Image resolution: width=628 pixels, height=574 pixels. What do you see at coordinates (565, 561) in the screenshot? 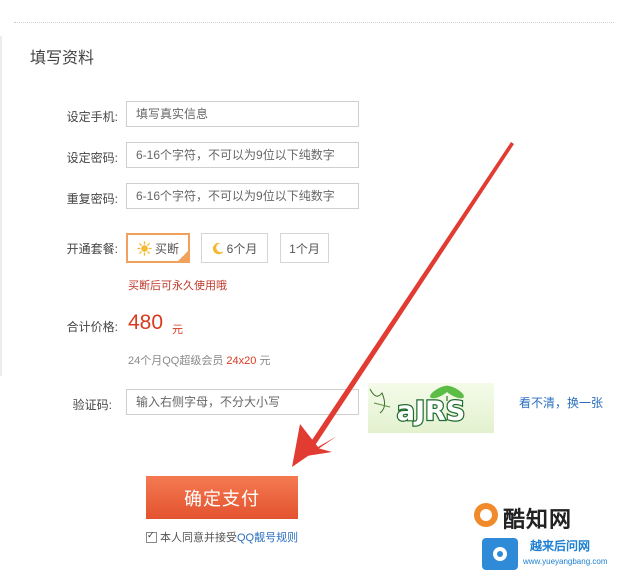
I see `watermark-url: www.yueyangbang.com` at bounding box center [565, 561].